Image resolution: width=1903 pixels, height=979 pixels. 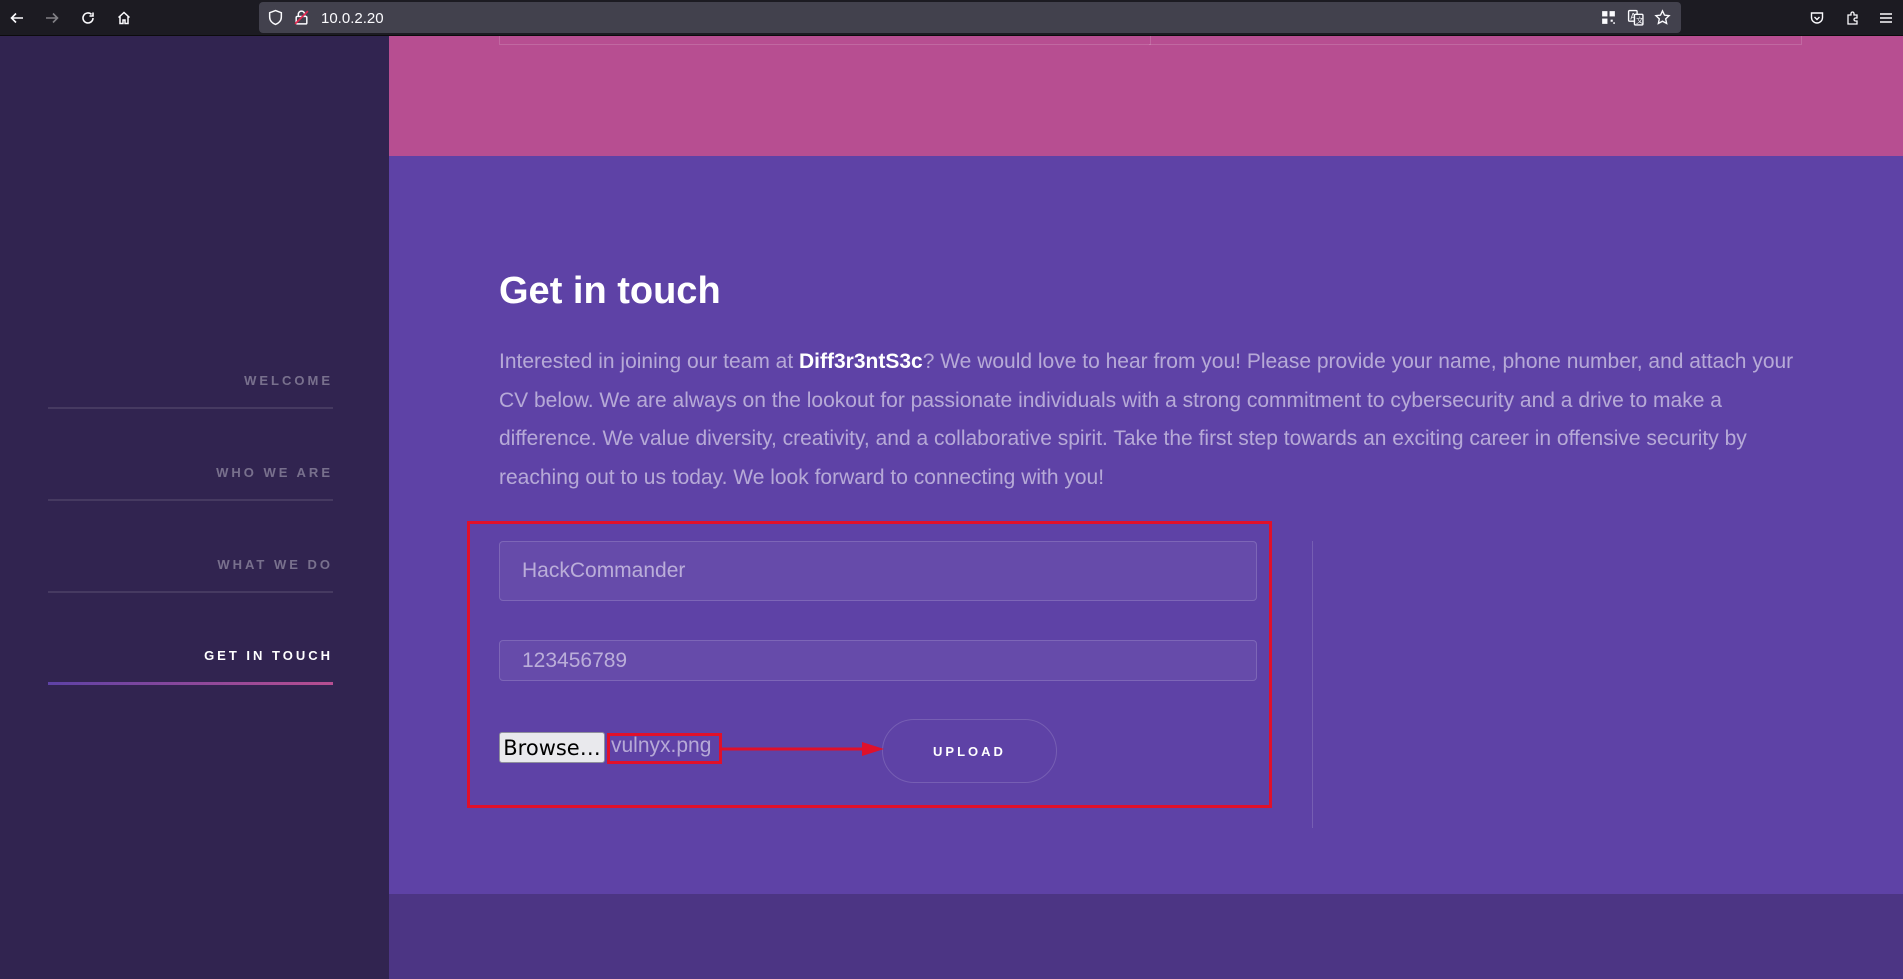 I want to click on previous-section-band, so click(x=1146, y=96).